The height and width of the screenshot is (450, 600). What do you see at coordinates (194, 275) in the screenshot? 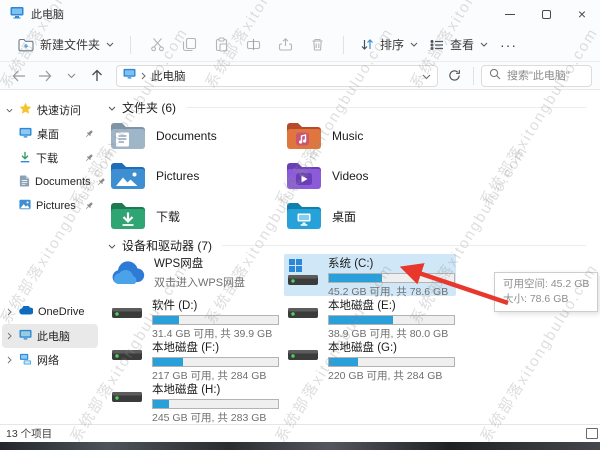
I see `drive-wps: WPS网盘 双击进入WPS网盘` at bounding box center [194, 275].